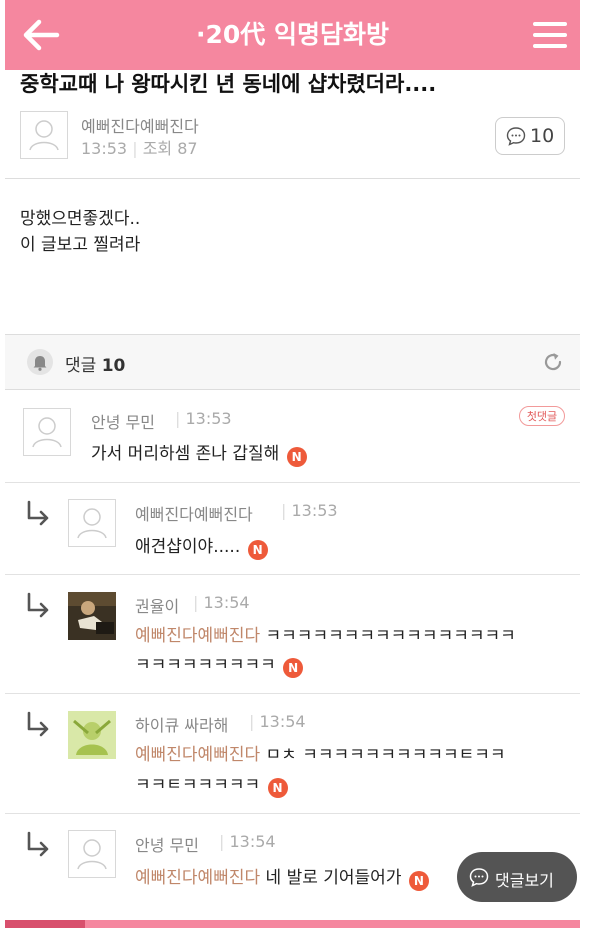 The width and height of the screenshot is (589, 928). What do you see at coordinates (205, 665) in the screenshot?
I see `comment-text-value: ㅋㅋㅋㅋㅋㅋㅋㅋㅋ` at bounding box center [205, 665].